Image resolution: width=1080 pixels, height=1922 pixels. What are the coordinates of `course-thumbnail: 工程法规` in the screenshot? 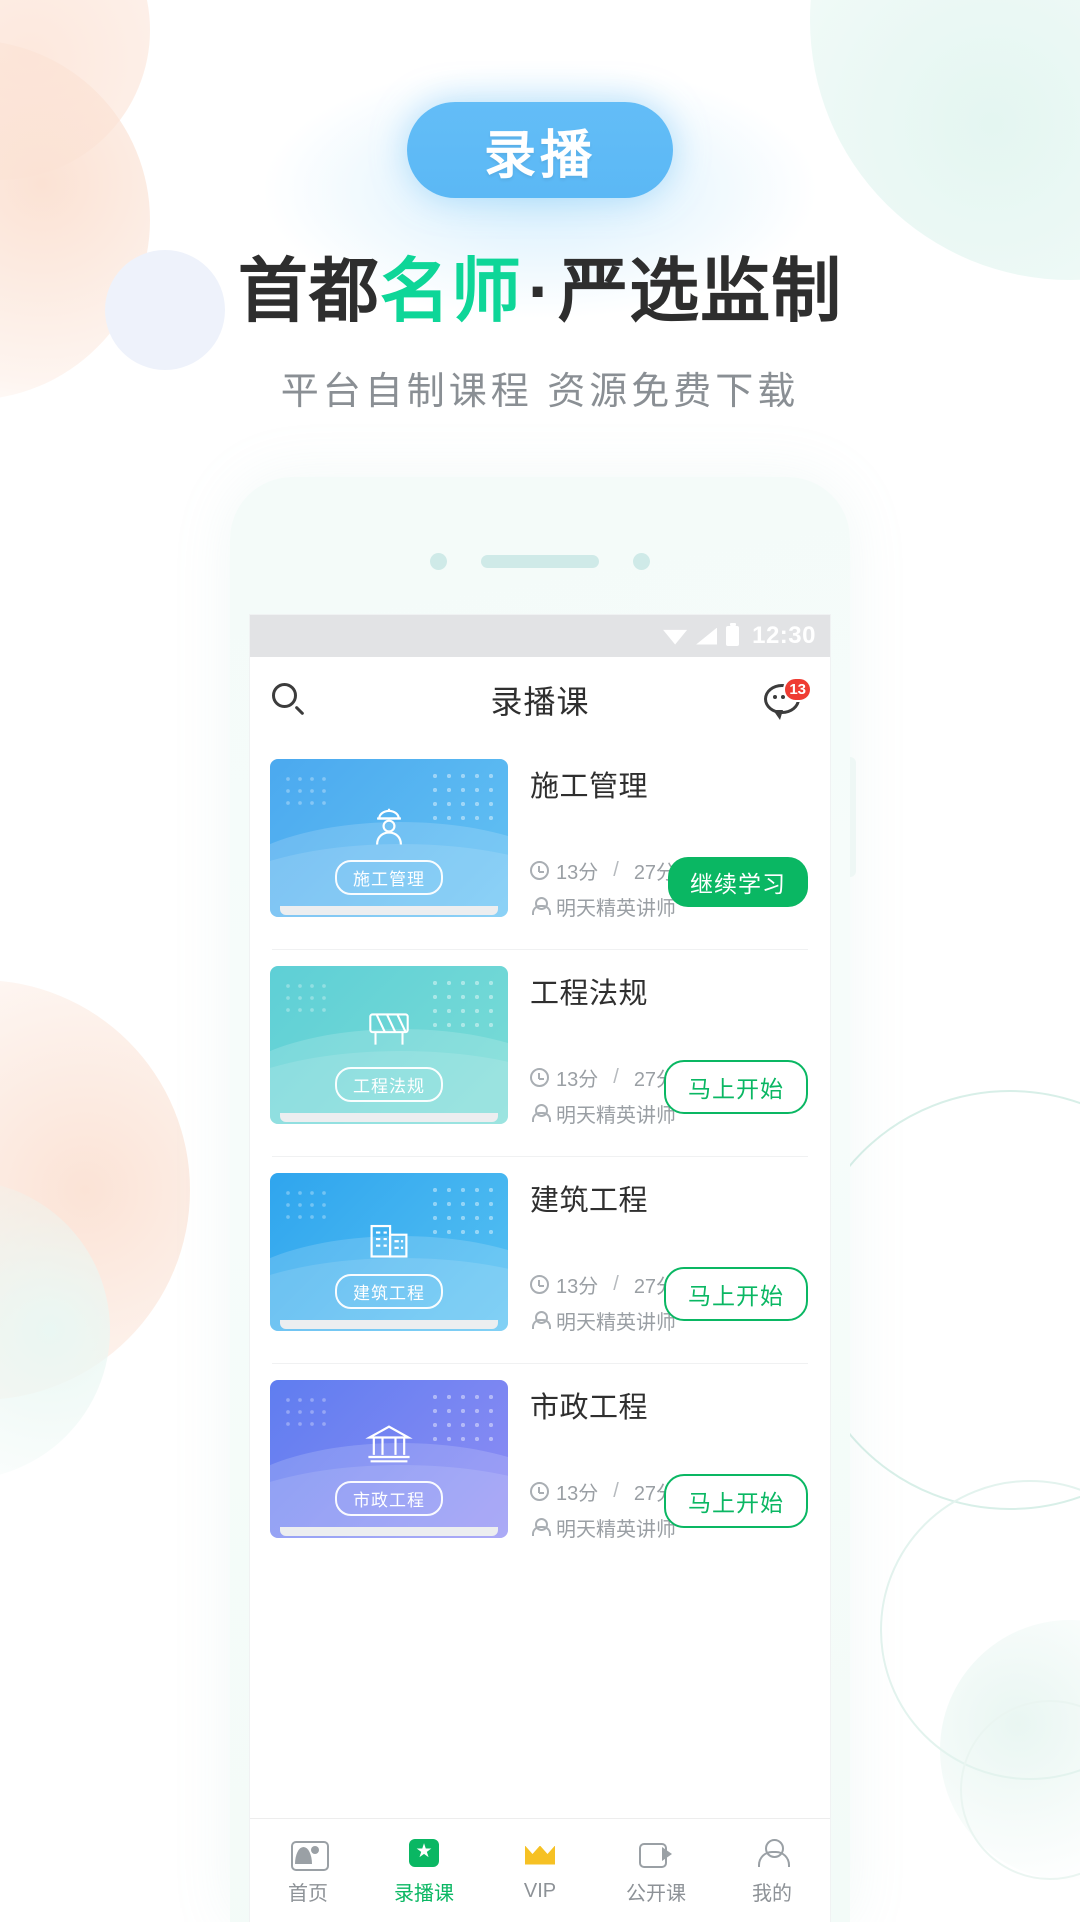 It's located at (389, 1045).